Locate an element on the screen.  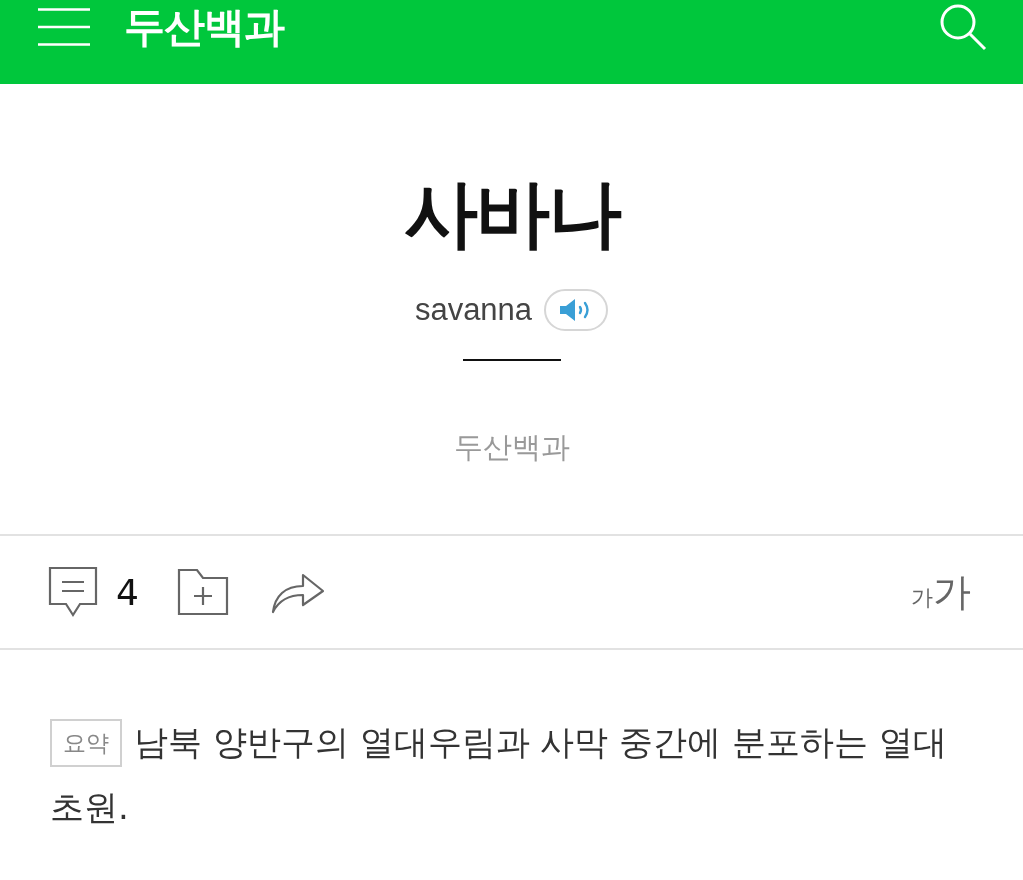
folder-plus-icon is located at coordinates (202, 592).